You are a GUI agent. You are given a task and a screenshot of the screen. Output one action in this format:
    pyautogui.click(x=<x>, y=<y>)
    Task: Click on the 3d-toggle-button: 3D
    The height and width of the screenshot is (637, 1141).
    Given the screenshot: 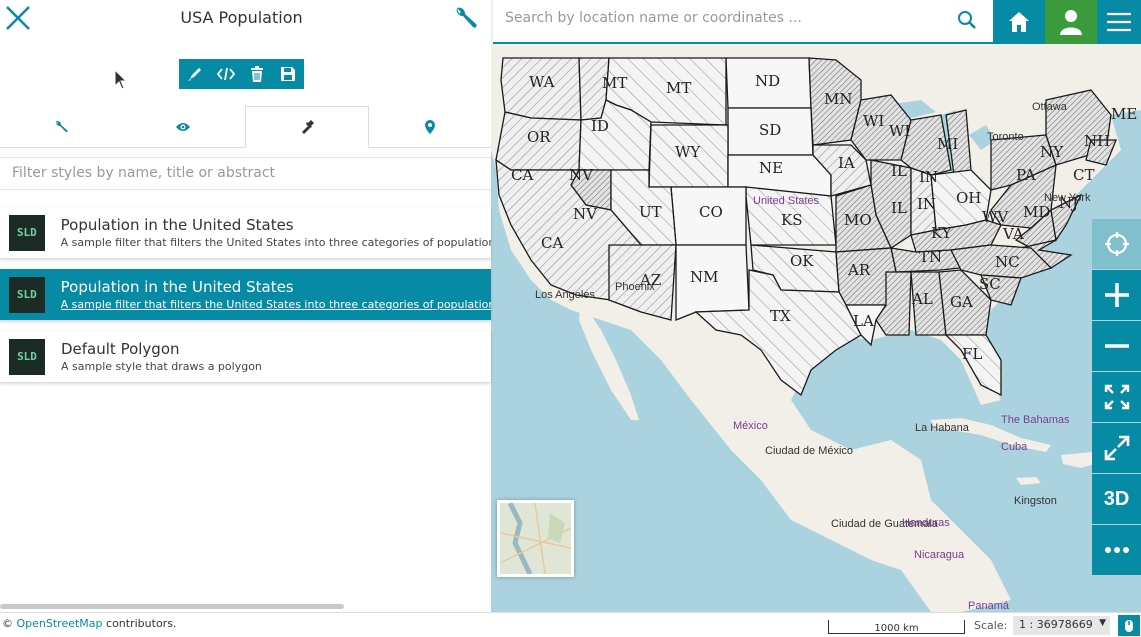 What is the action you would take?
    pyautogui.click(x=1116, y=499)
    